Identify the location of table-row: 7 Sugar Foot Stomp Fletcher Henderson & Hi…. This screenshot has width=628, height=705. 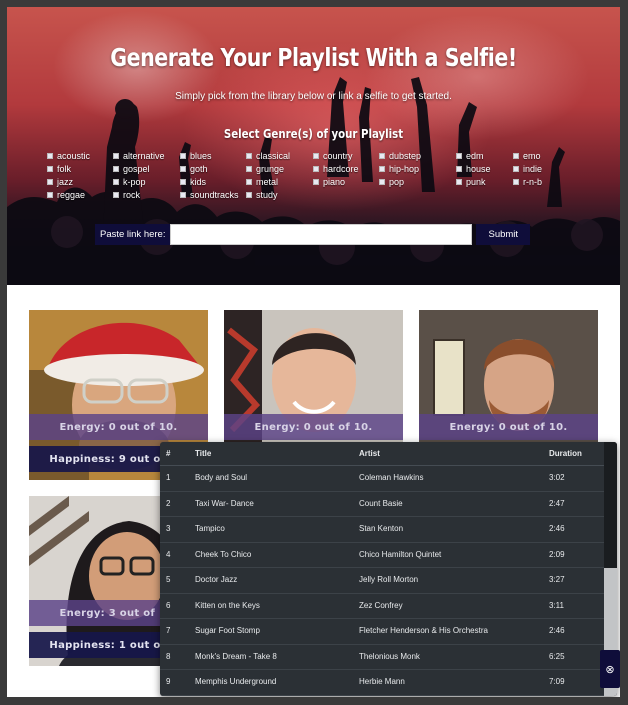
(382, 632).